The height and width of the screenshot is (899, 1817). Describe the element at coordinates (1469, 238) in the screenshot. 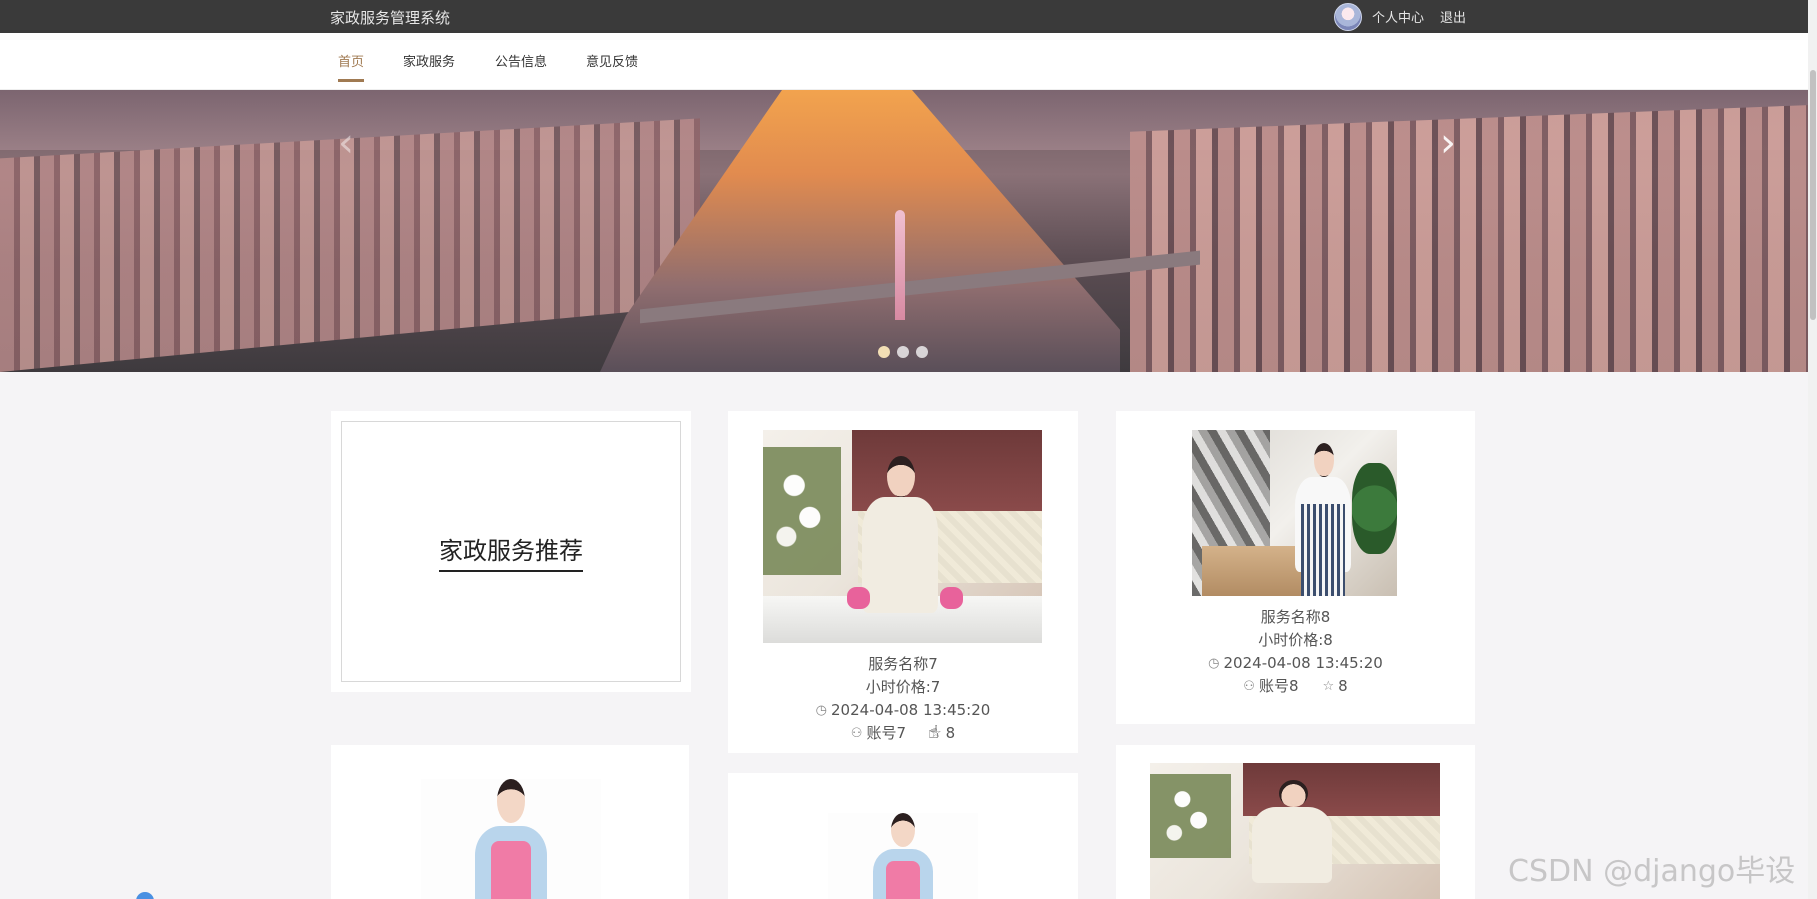

I see `banner-city-right` at that location.